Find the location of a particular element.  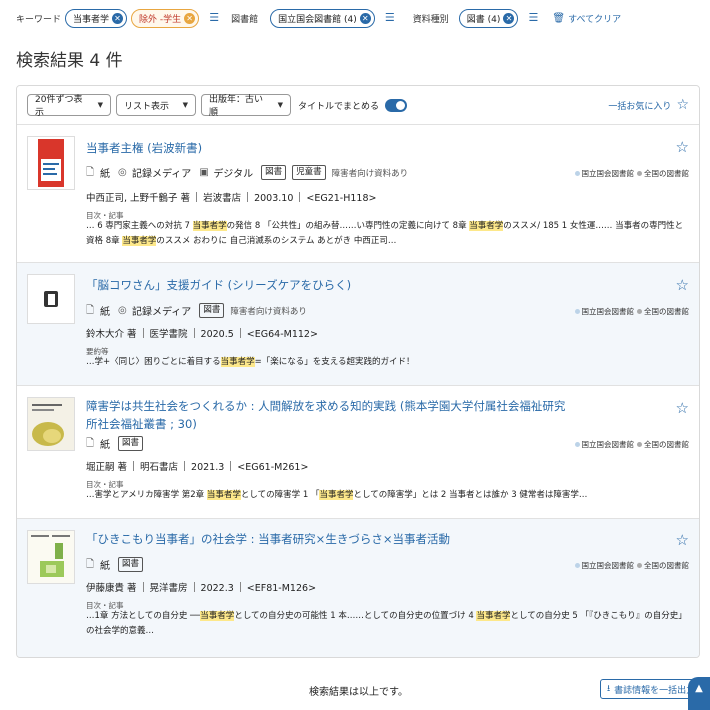

result-title-link: 「脳コワさん」支援ガイド (シリーズケアをひらく) is located at coordinates (331, 285).